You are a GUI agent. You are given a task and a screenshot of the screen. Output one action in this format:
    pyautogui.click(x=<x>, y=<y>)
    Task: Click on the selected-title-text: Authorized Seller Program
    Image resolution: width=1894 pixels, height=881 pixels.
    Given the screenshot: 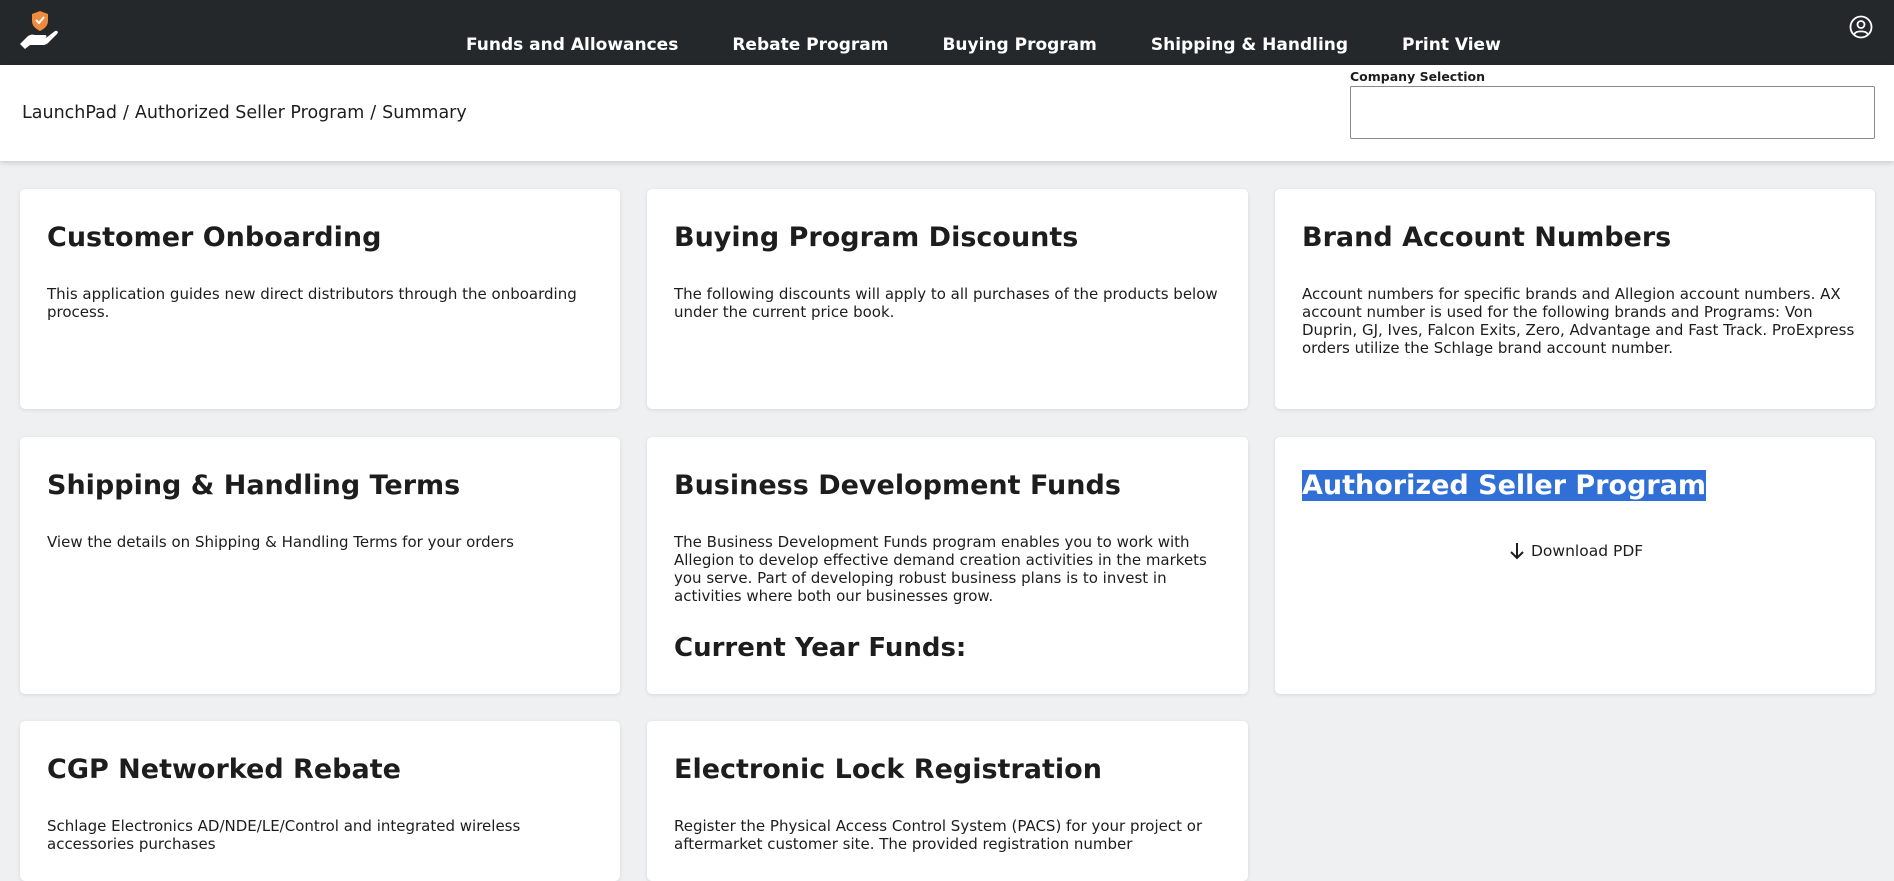 What is the action you would take?
    pyautogui.click(x=1504, y=485)
    